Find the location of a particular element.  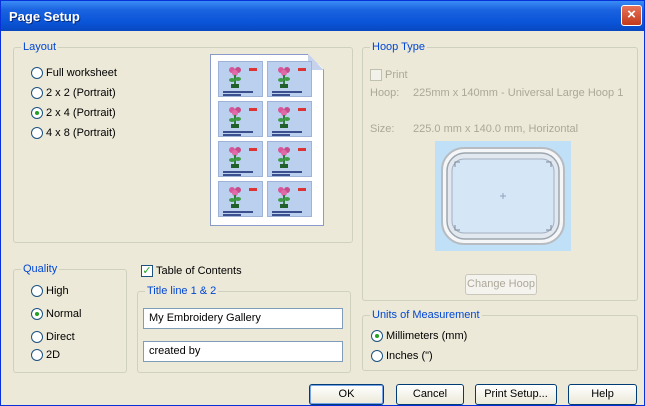

title-line-1-input: My Embroidery Gallery is located at coordinates (243, 318).